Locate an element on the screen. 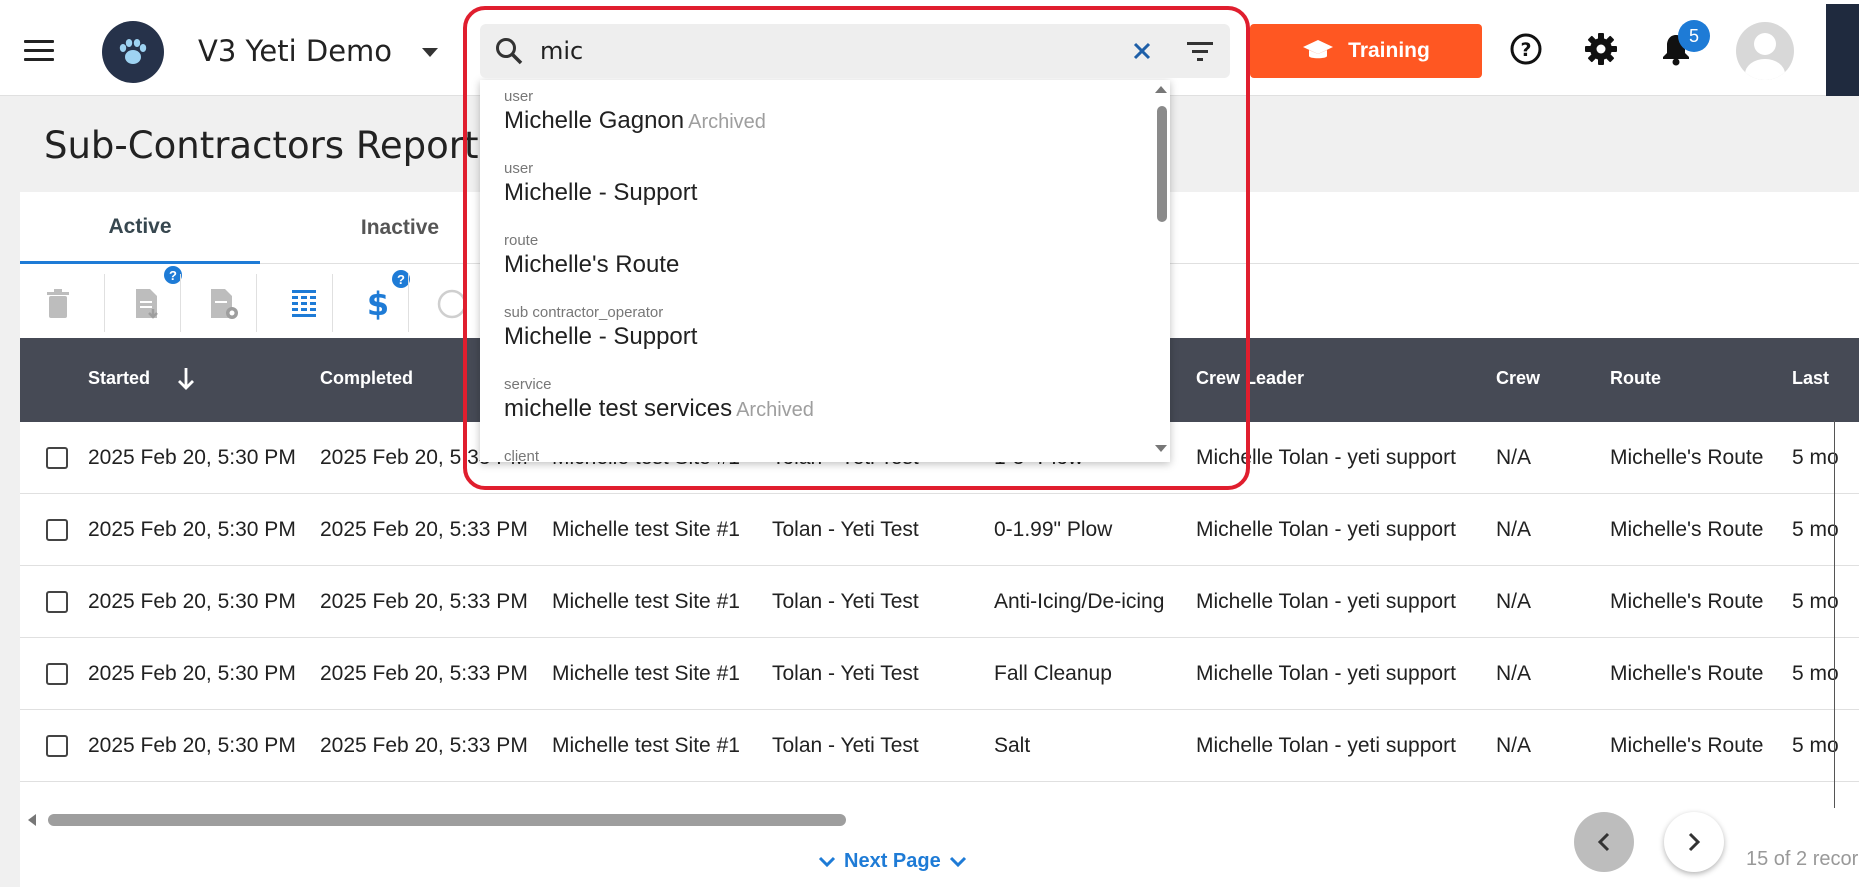 Image resolution: width=1859 pixels, height=887 pixels. next-page-label: Next Page is located at coordinates (892, 861).